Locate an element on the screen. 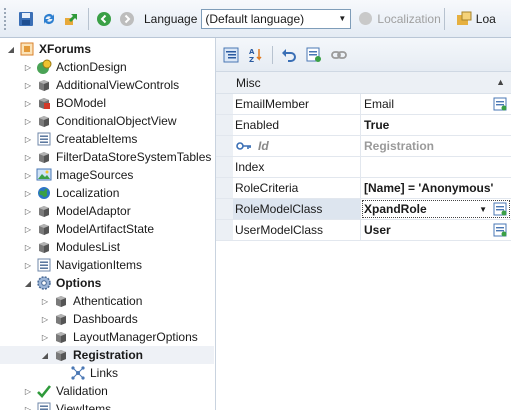 This screenshot has height=410, width=511. refresh-icon is located at coordinates (49, 19).